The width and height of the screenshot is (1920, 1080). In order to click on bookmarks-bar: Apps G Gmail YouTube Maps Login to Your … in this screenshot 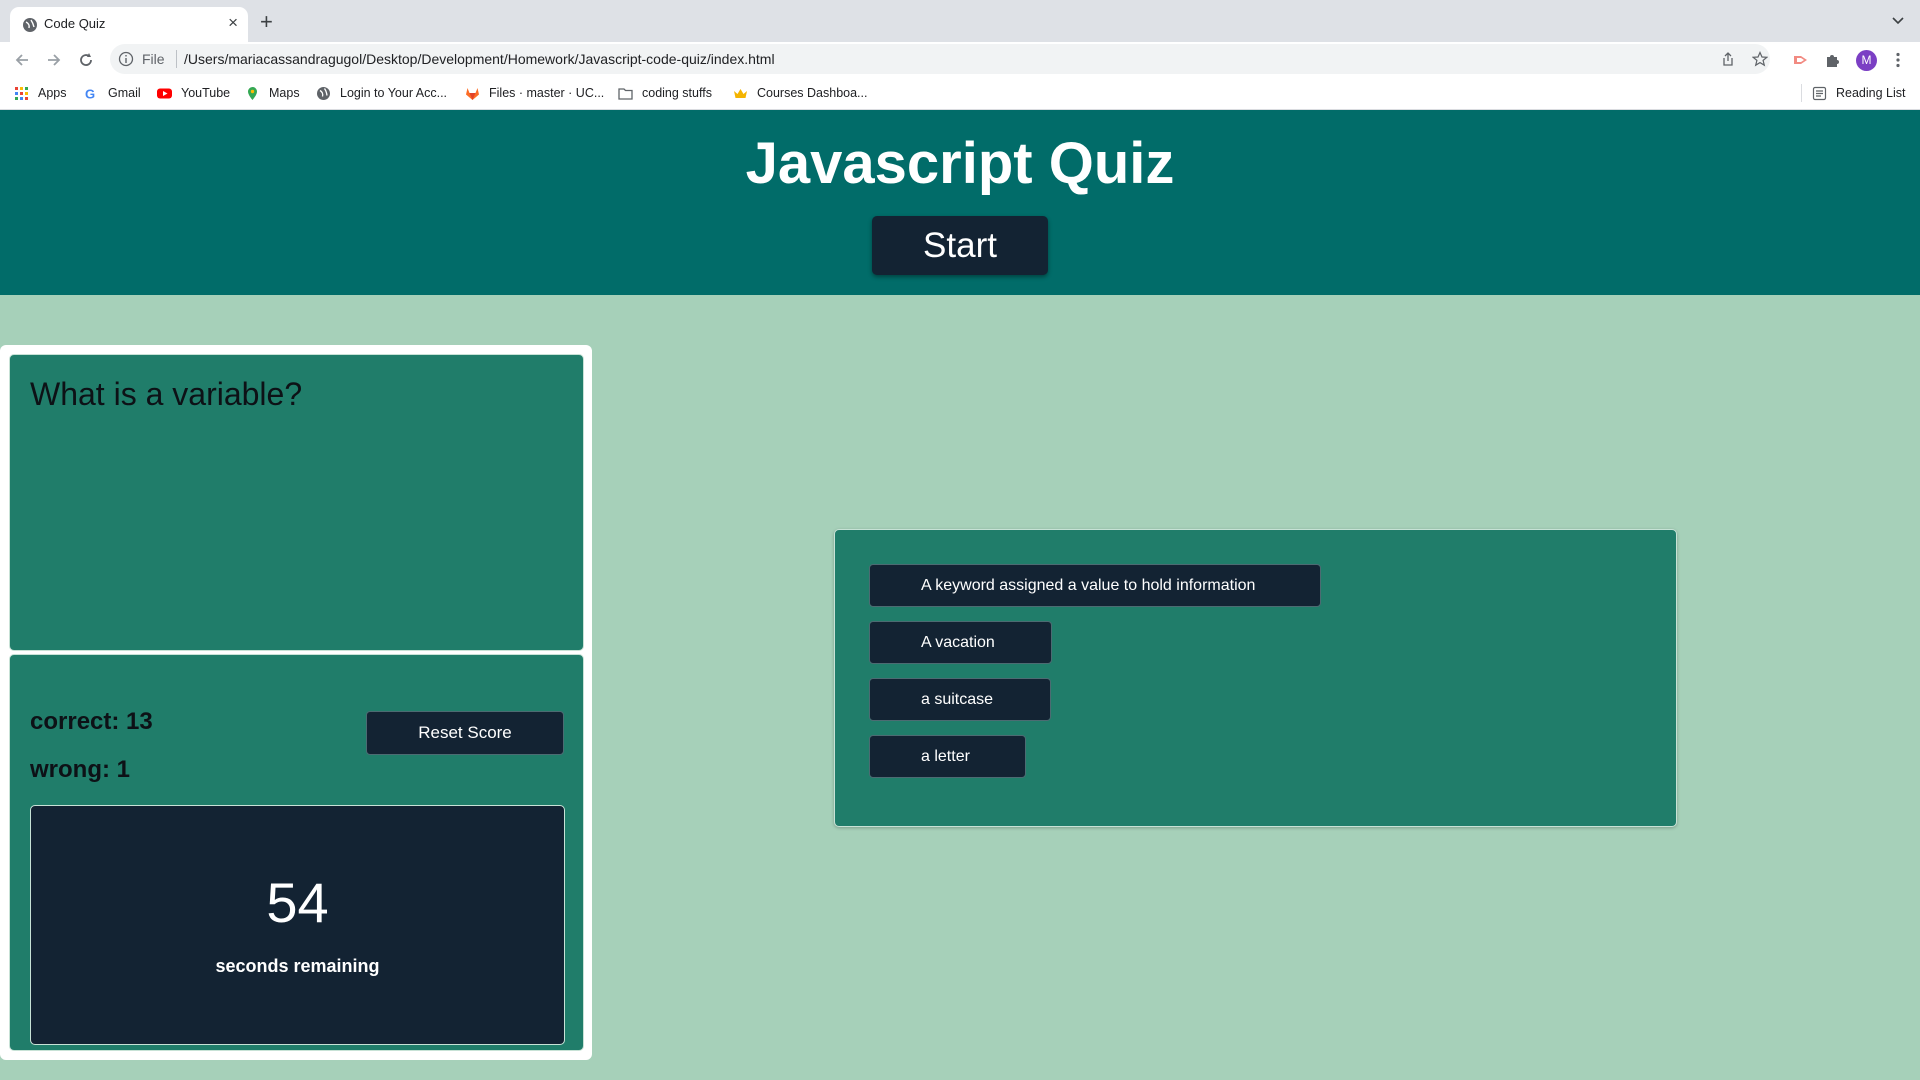, I will do `click(960, 93)`.